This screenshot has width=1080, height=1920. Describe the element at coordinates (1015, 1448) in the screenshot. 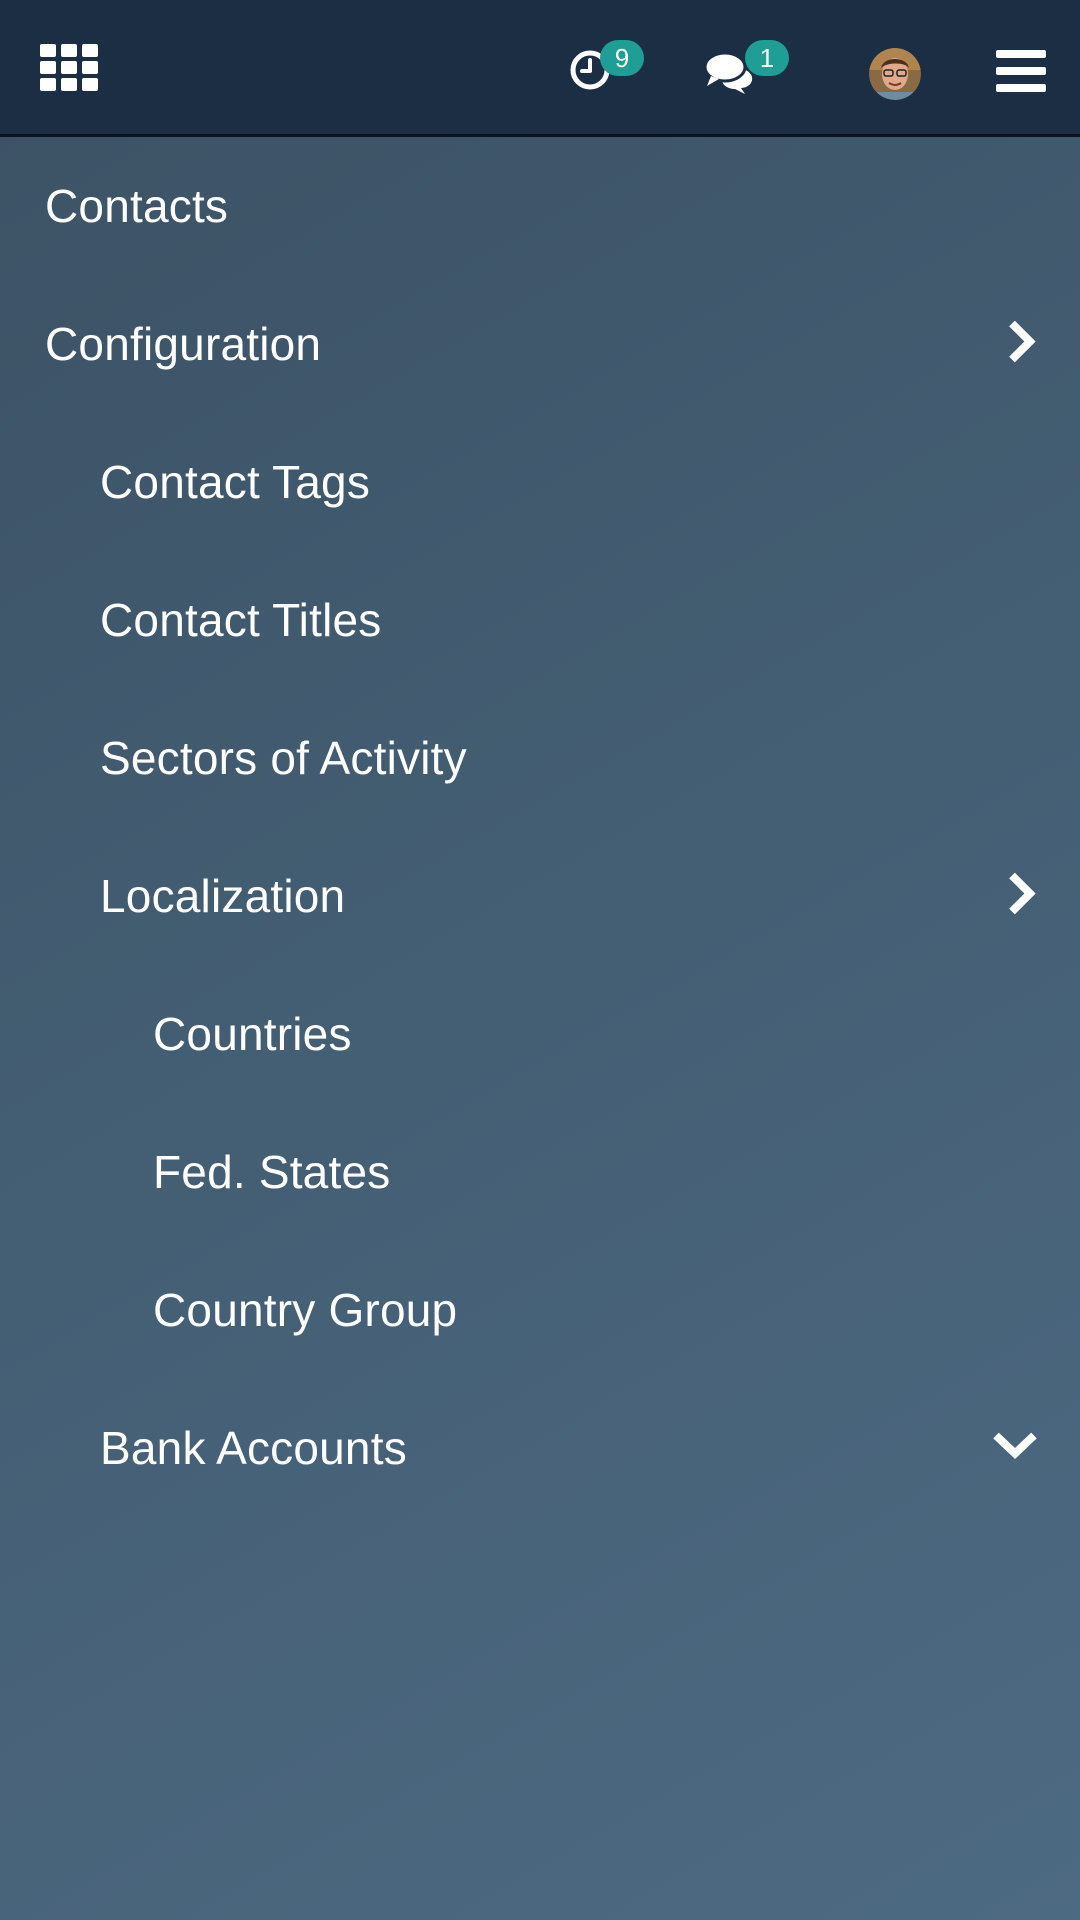

I see `chevron-down-icon` at that location.